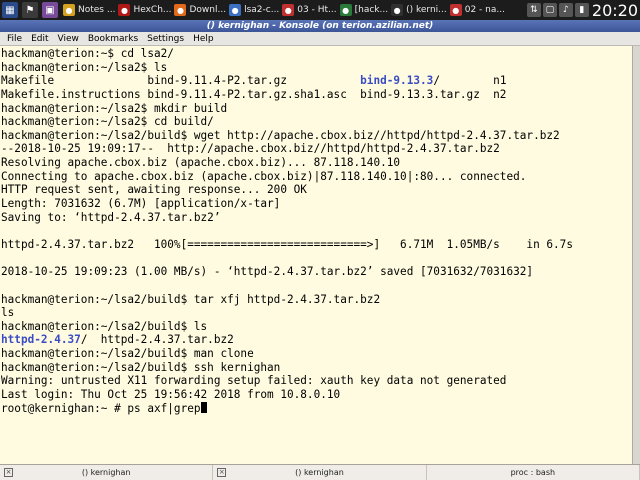  I want to click on document-icon: ●, so click(235, 10).